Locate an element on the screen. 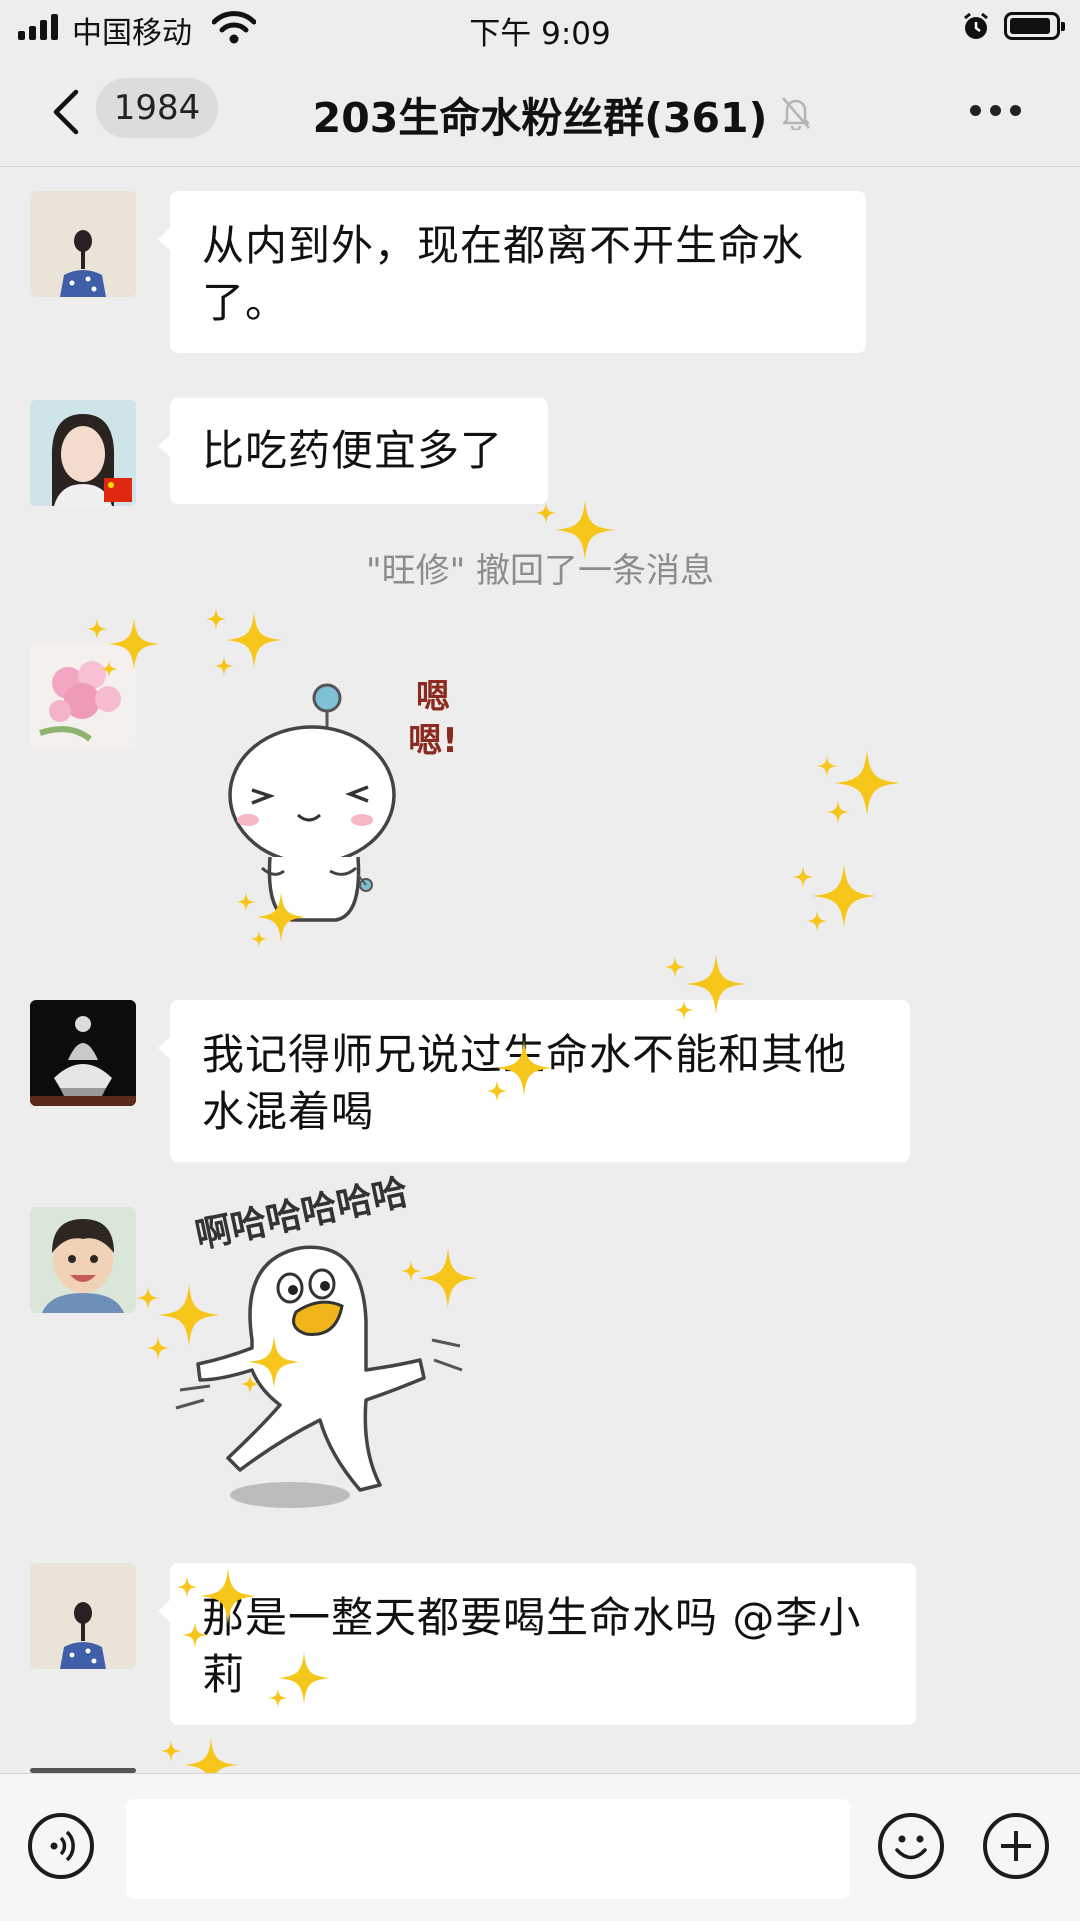 This screenshot has width=1080, height=1921. chat-header: 1984 203生命水粉丝群(361) is located at coordinates (540, 111).